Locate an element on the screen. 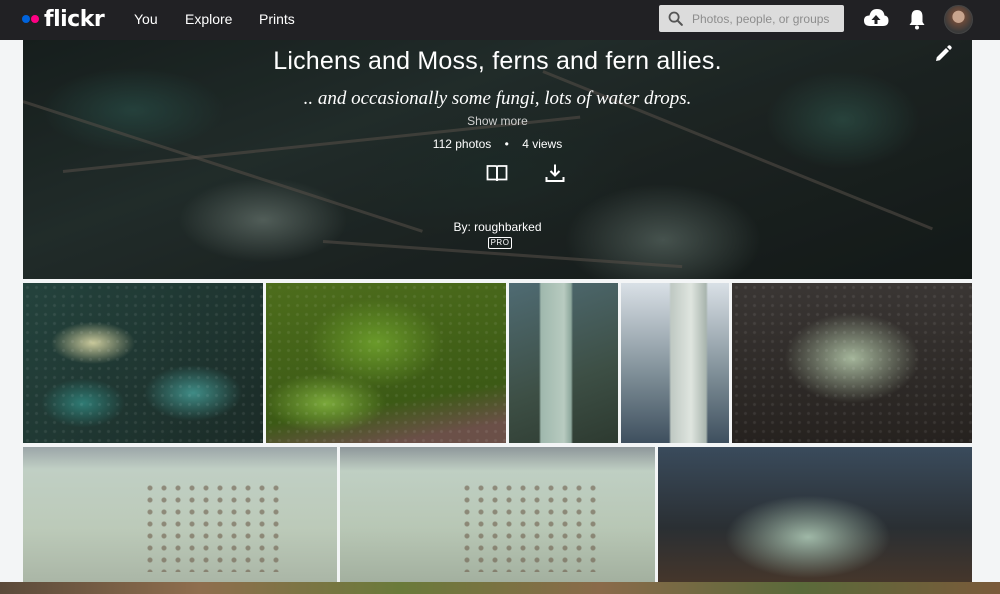 The image size is (1000, 594). user-avatar is located at coordinates (958, 19).